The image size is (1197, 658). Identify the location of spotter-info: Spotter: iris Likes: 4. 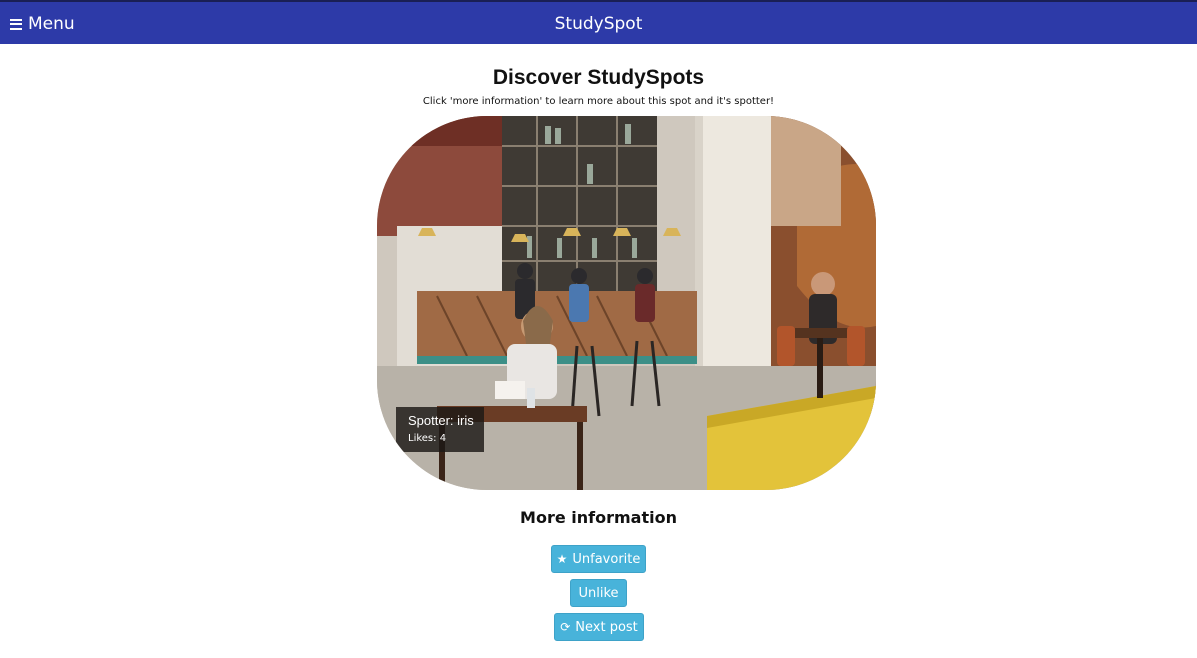
(440, 429).